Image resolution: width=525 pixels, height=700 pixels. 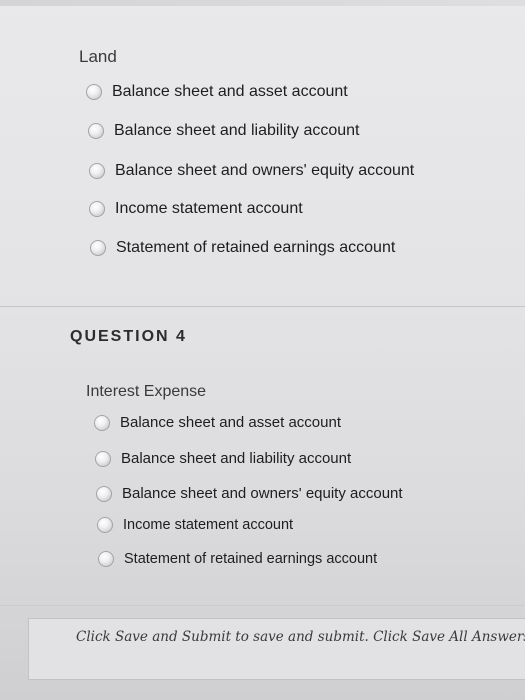 I want to click on q4-option-asset: Balance sheet and asset account, so click(x=217, y=422).